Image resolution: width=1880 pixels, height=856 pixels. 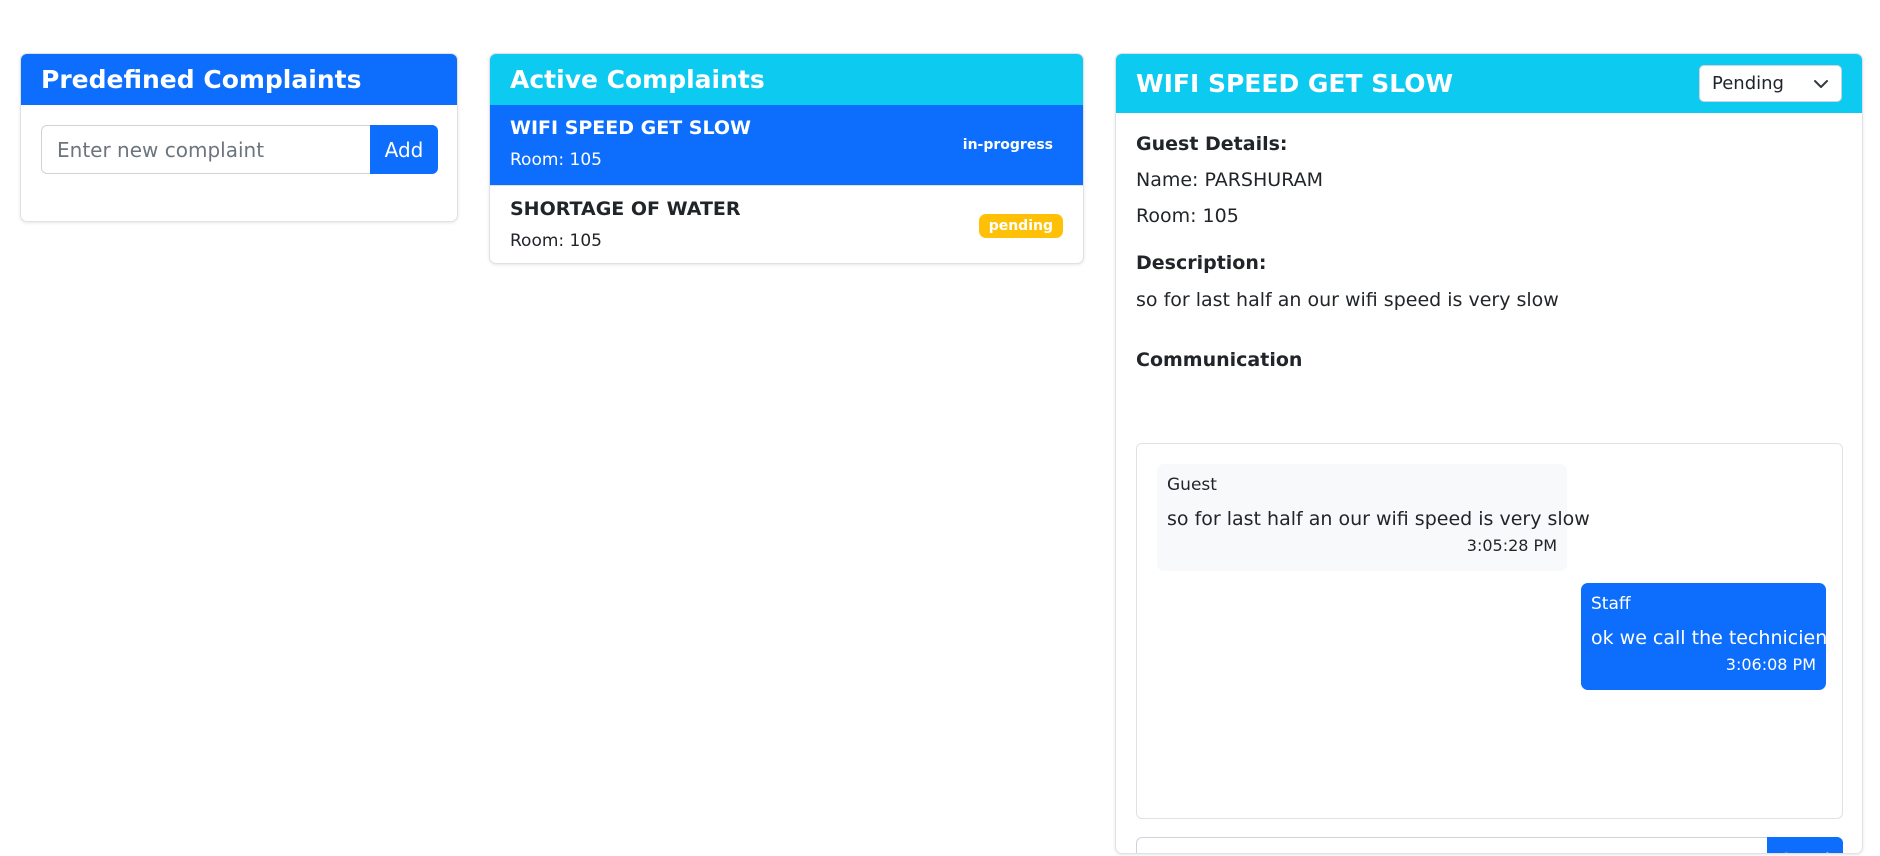 What do you see at coordinates (1511, 545) in the screenshot?
I see `message-time: 3:05:28 PM` at bounding box center [1511, 545].